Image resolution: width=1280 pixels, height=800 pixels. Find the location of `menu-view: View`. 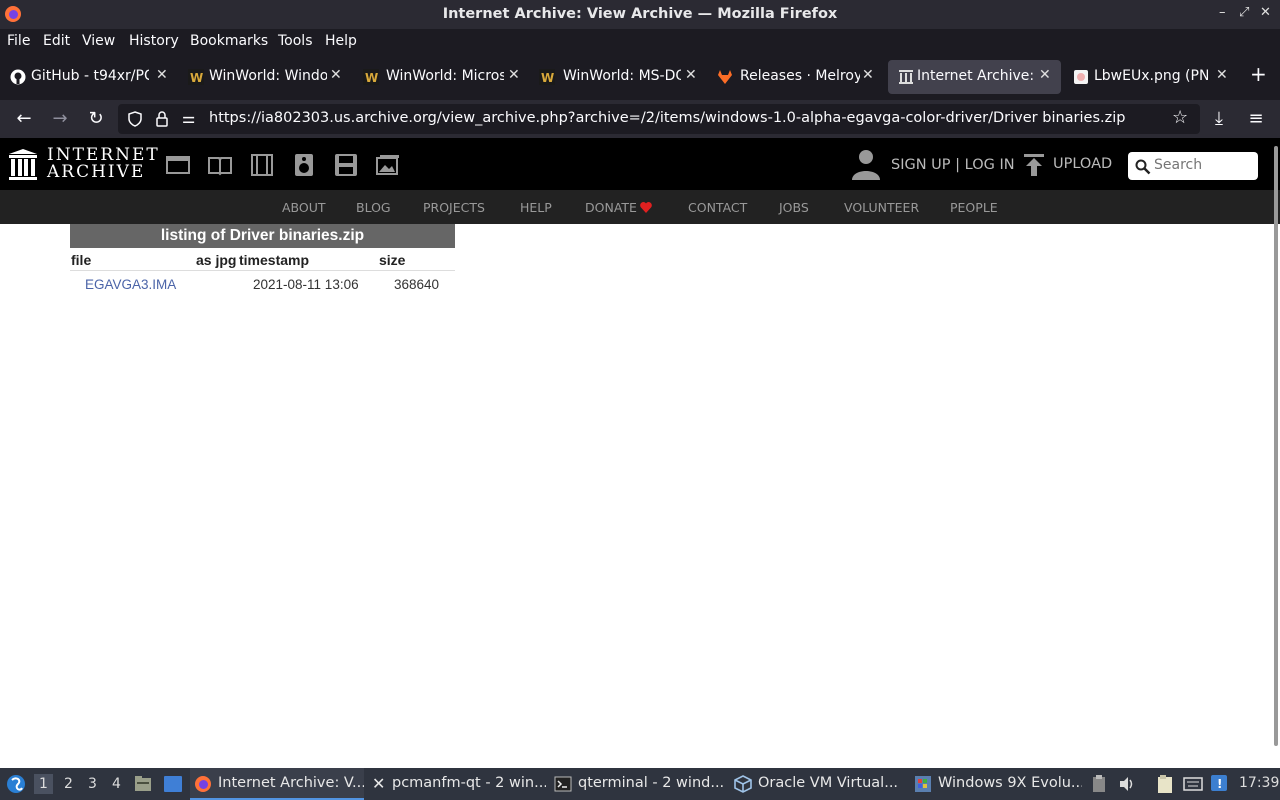

menu-view: View is located at coordinates (98, 41).